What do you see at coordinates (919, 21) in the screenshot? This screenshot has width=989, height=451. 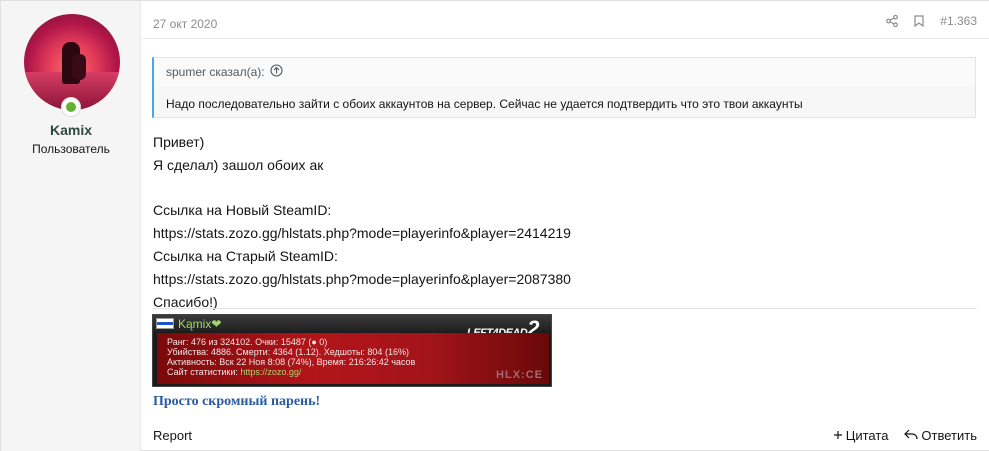 I see `bookmark-icon` at bounding box center [919, 21].